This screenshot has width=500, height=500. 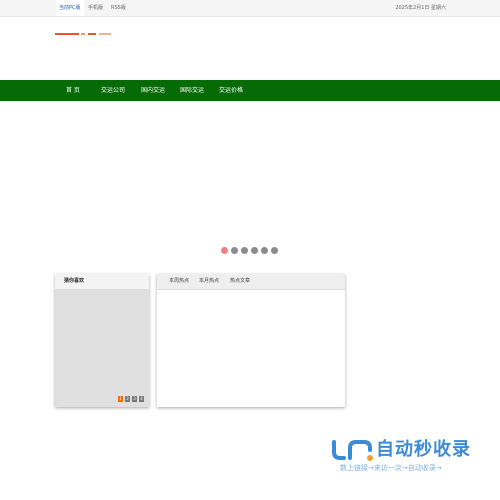 What do you see at coordinates (95, 8) in the screenshot?
I see `mobile-version-link: 手机版` at bounding box center [95, 8].